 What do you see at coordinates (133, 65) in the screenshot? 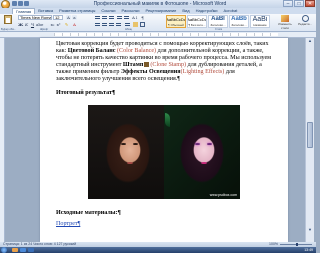
I see `bold-term: Штамп` at bounding box center [133, 65].